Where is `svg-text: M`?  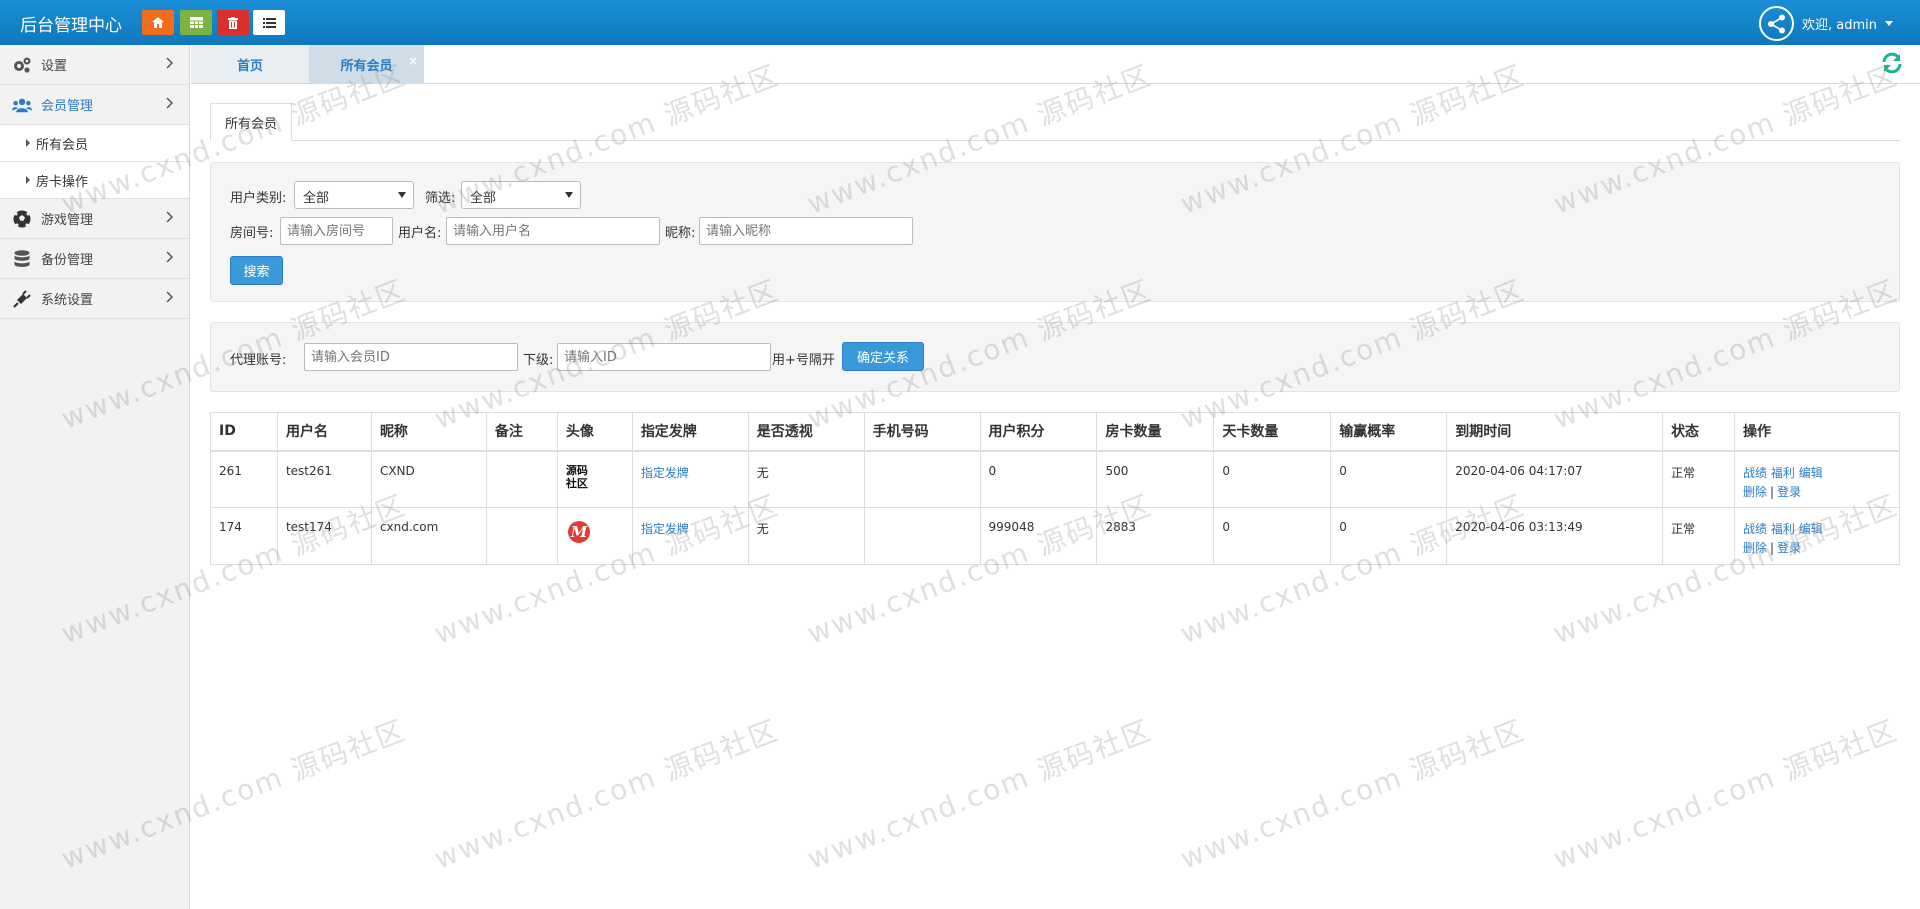
svg-text: M is located at coordinates (579, 532).